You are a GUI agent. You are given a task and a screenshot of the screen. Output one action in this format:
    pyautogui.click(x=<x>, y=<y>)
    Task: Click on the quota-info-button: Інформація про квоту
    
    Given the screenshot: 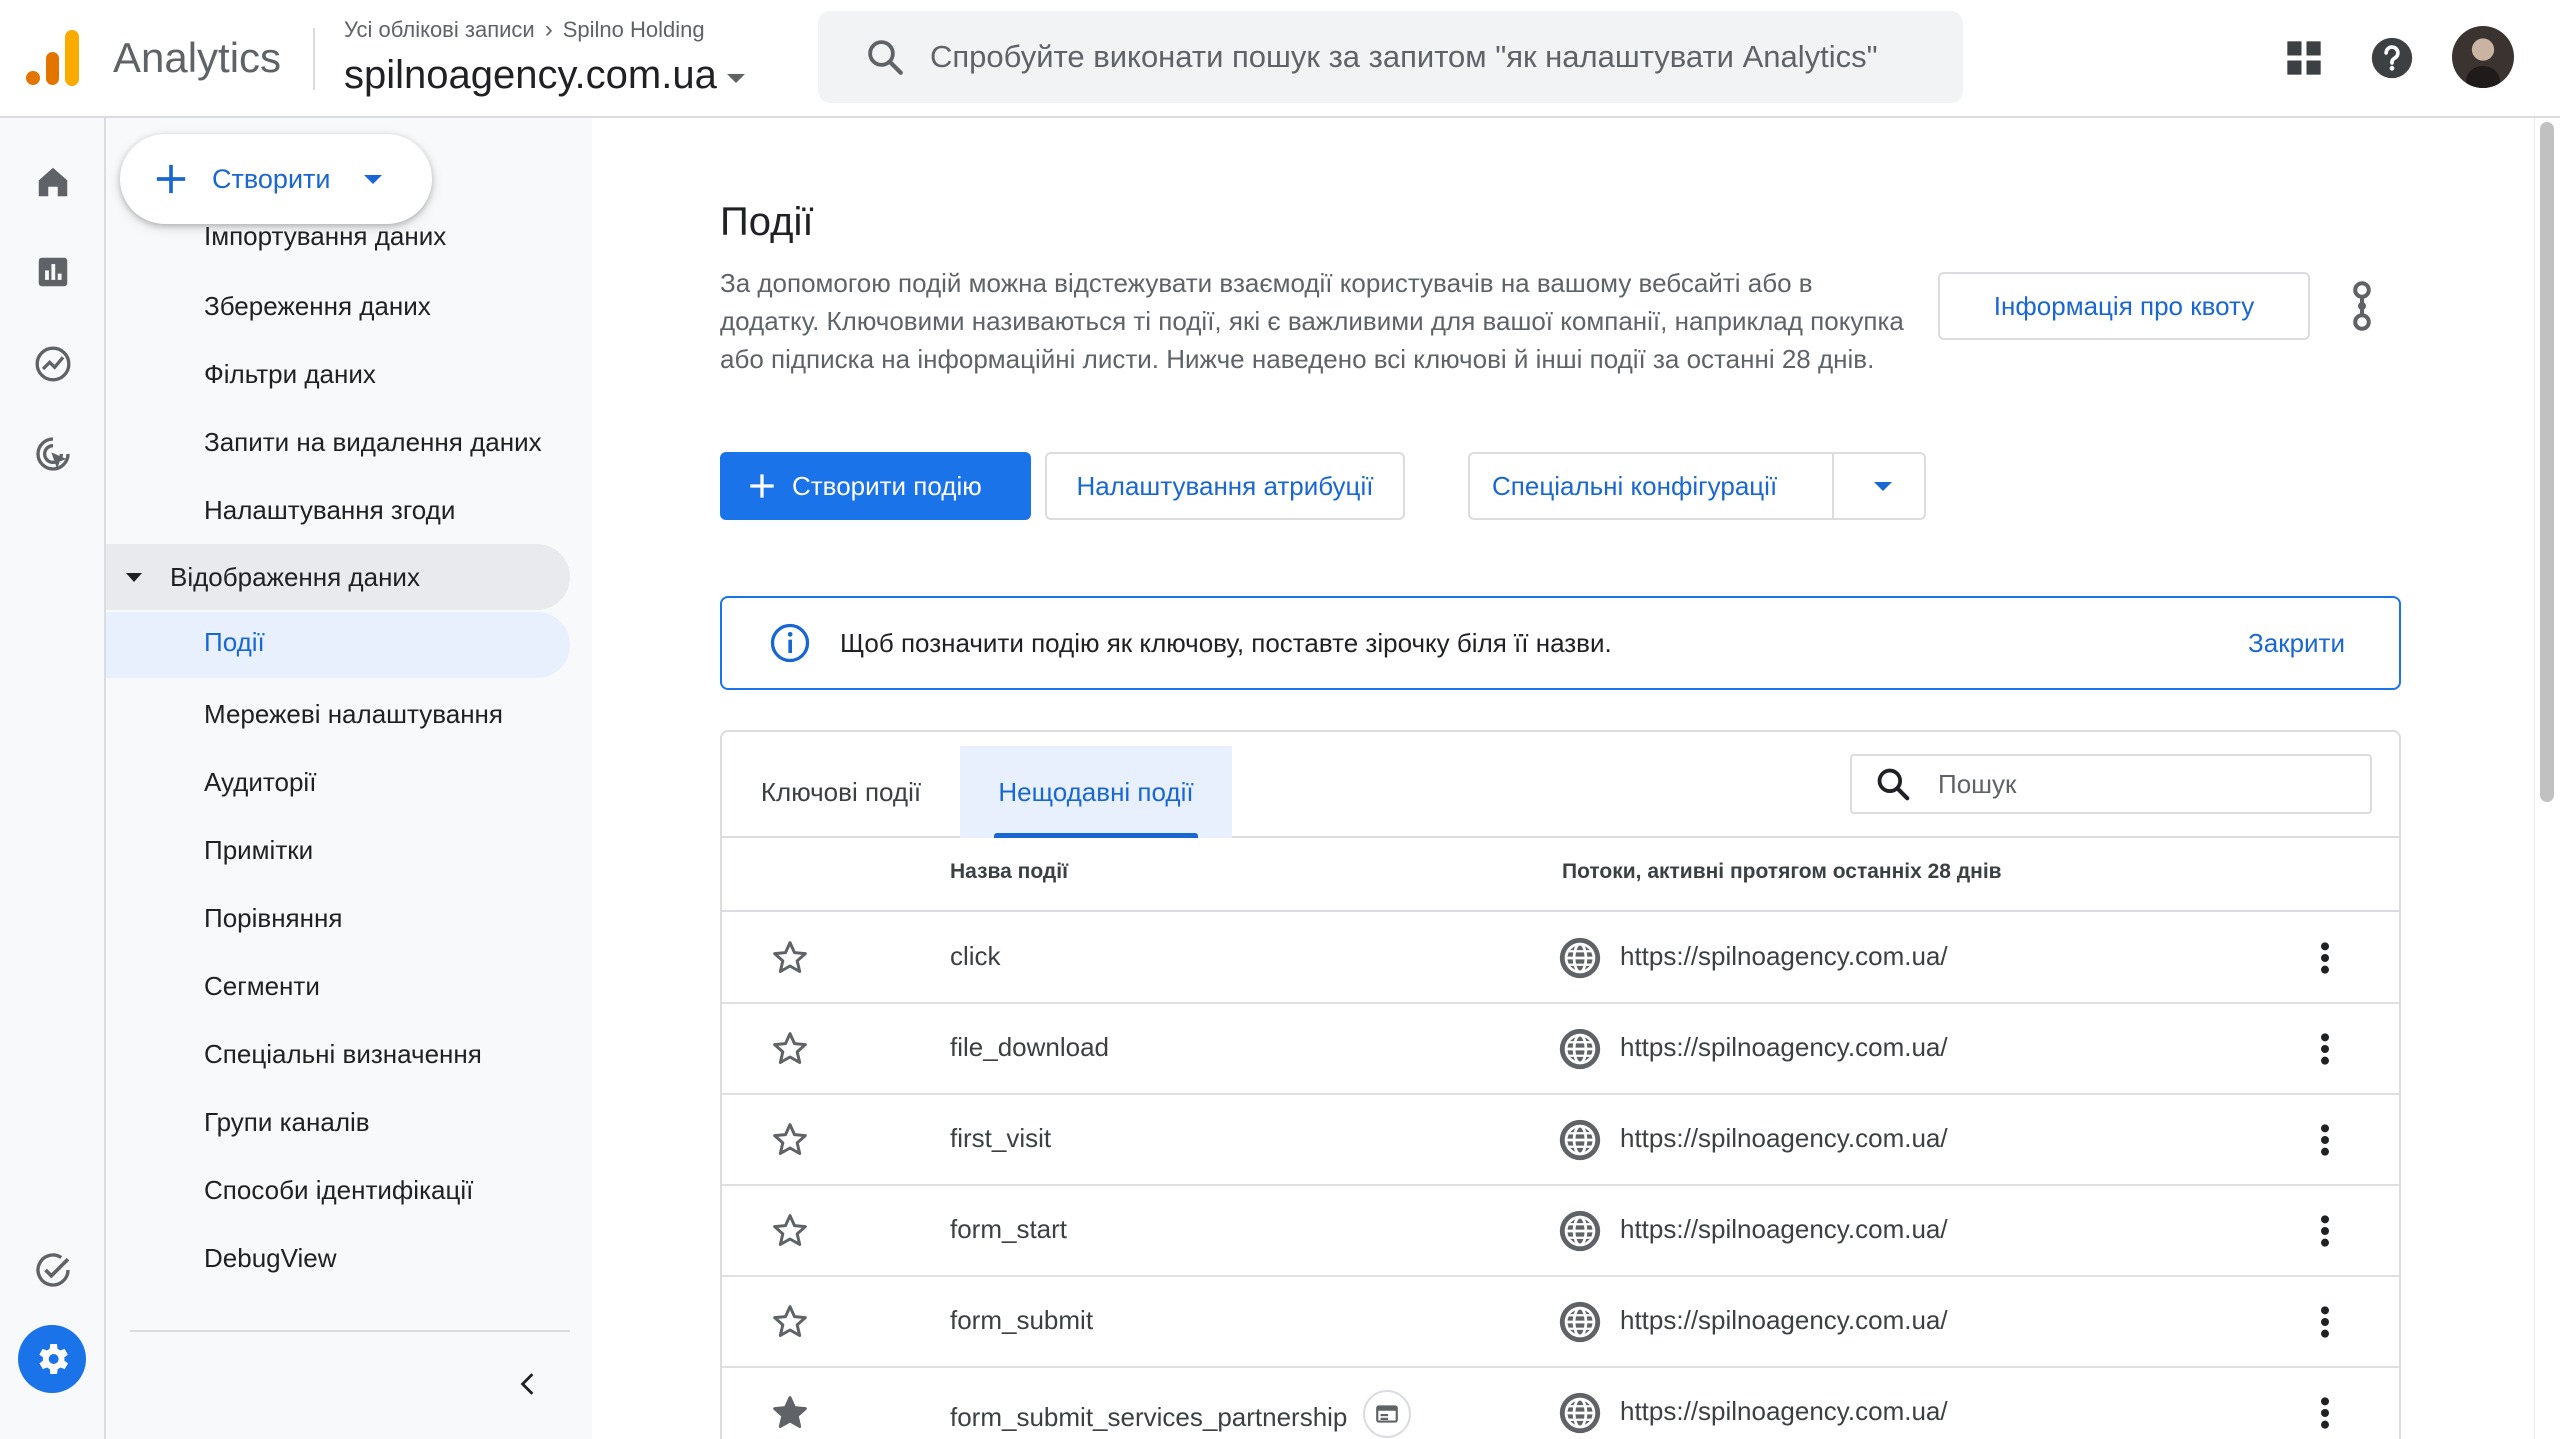 What is the action you would take?
    pyautogui.click(x=2124, y=306)
    